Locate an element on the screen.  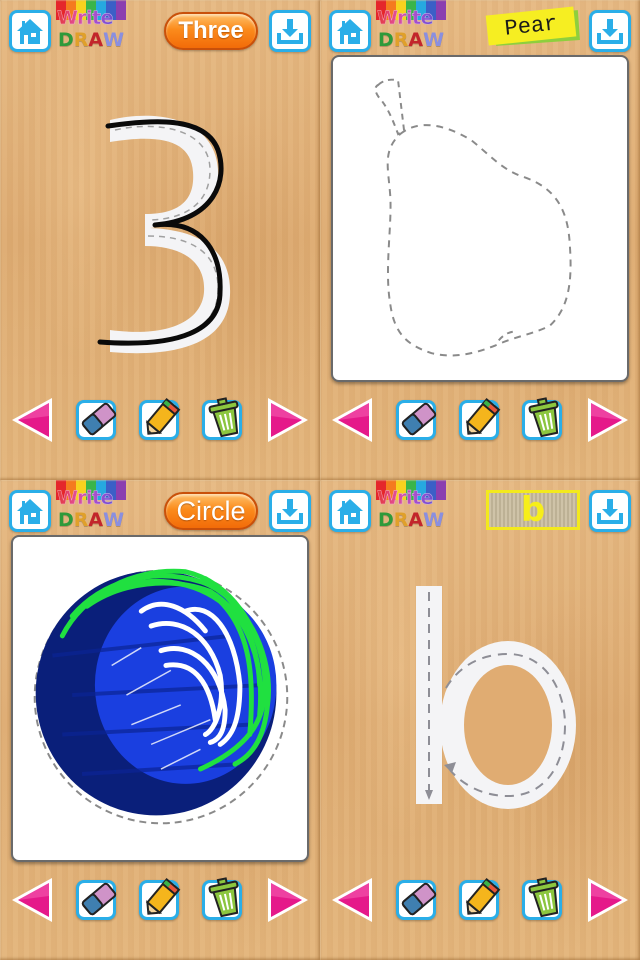
word-title-badge: Three is located at coordinates (211, 31).